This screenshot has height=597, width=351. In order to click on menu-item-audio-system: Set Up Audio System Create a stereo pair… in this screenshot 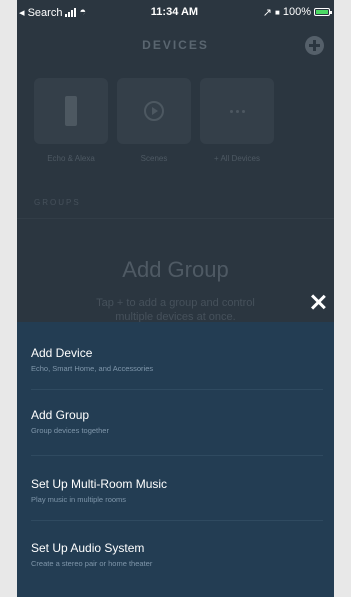, I will do `click(175, 554)`.